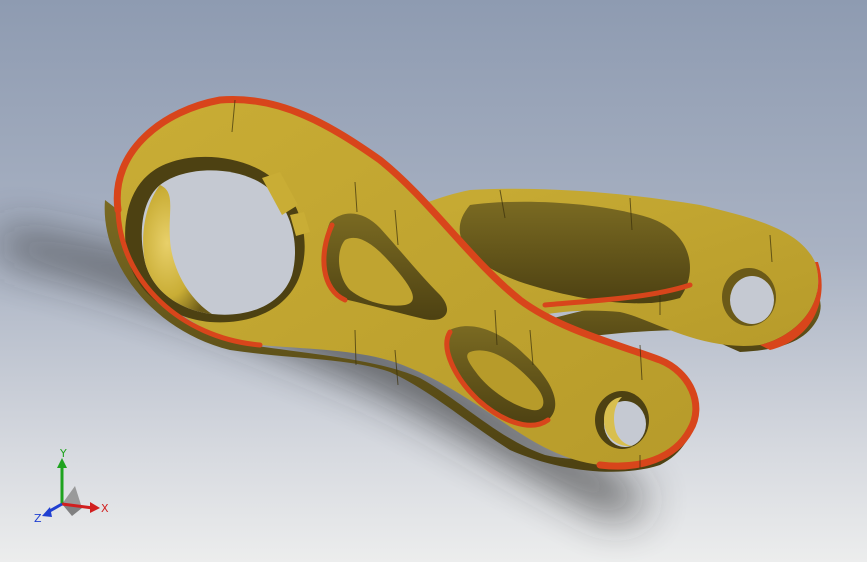 This screenshot has height=562, width=867. What do you see at coordinates (72, 501) in the screenshot?
I see `triad-origin` at bounding box center [72, 501].